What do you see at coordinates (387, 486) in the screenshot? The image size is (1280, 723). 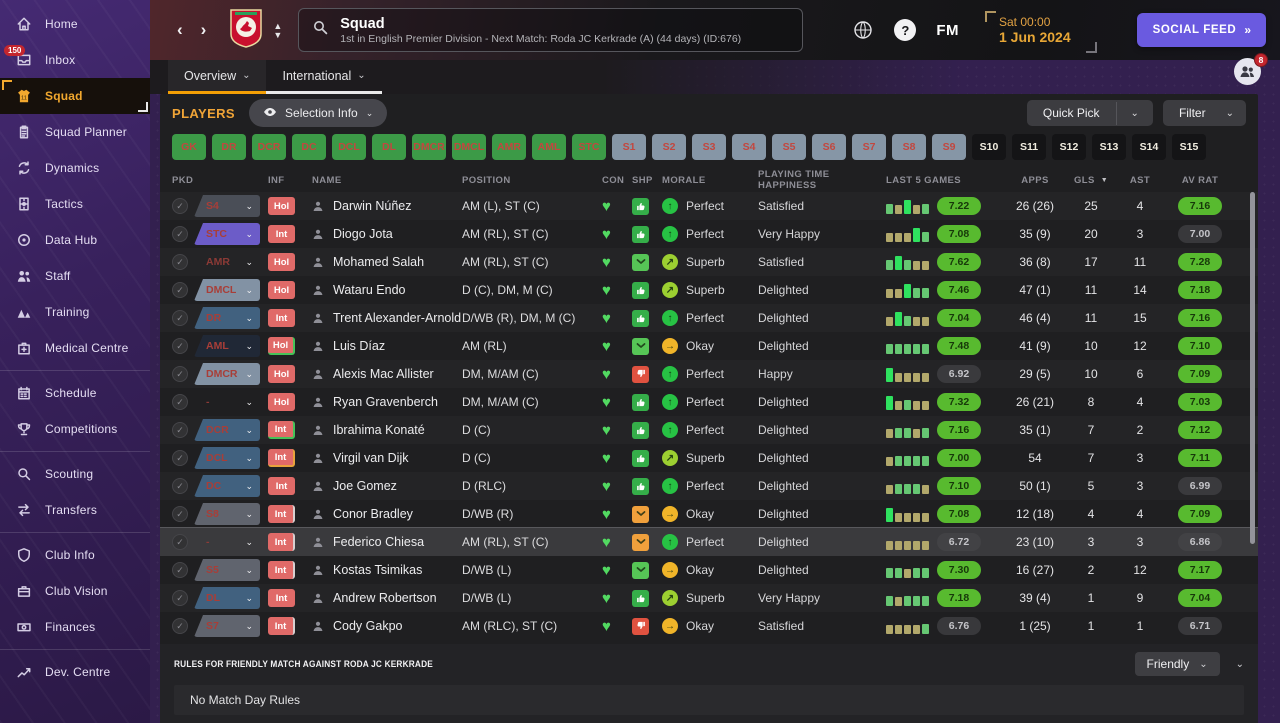 I see `cell-name: Joe Gomez` at bounding box center [387, 486].